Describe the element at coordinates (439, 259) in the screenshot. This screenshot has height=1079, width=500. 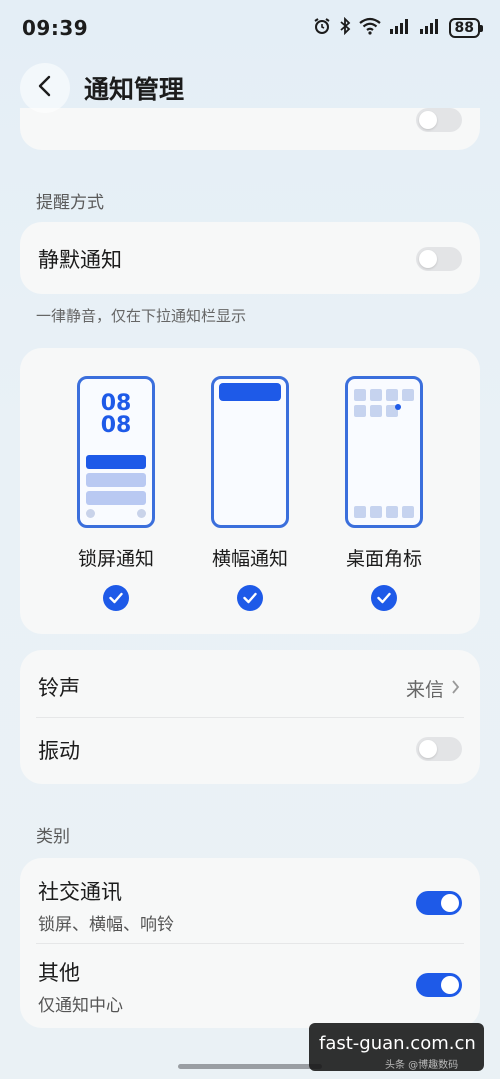
I see `silent-notification-toggle` at that location.